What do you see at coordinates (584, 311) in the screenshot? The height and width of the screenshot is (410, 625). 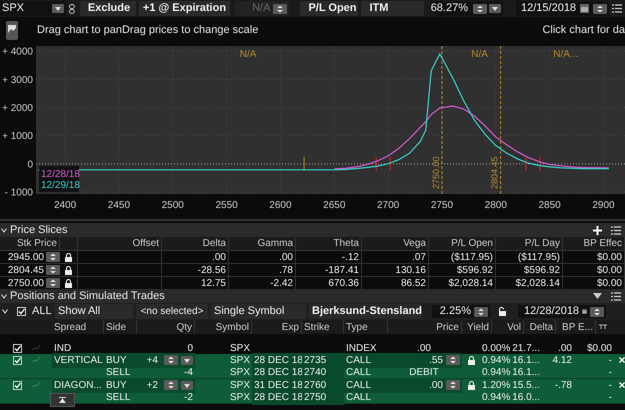 I see `calendar-icon` at bounding box center [584, 311].